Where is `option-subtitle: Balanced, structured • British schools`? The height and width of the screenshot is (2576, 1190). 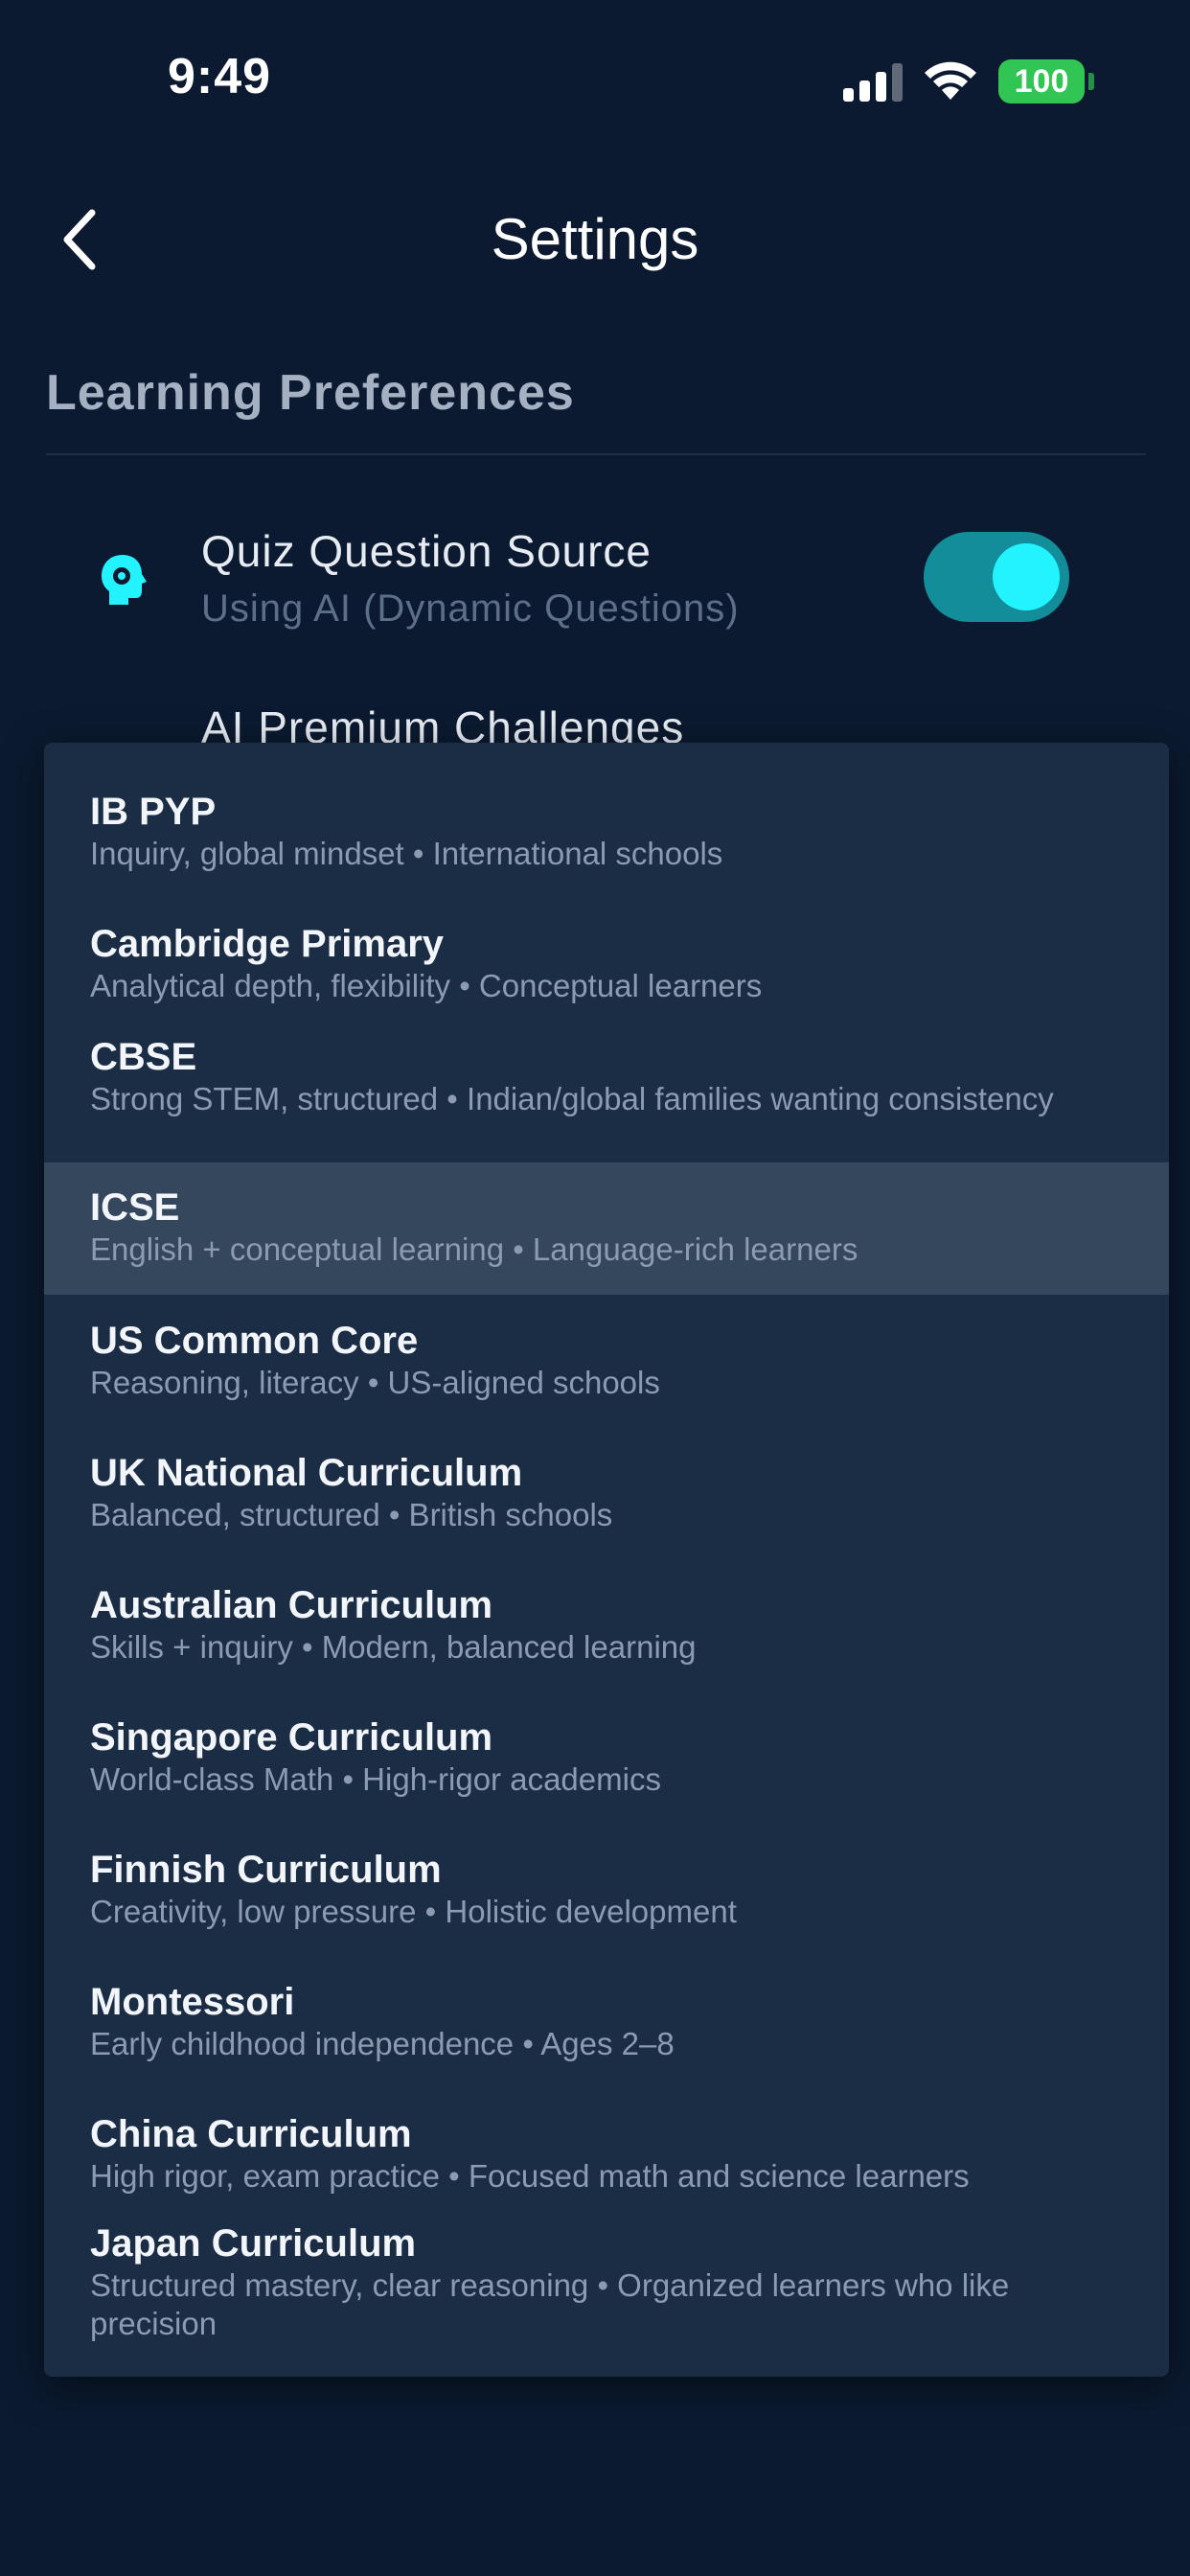 option-subtitle: Balanced, structured • British schools is located at coordinates (351, 1514).